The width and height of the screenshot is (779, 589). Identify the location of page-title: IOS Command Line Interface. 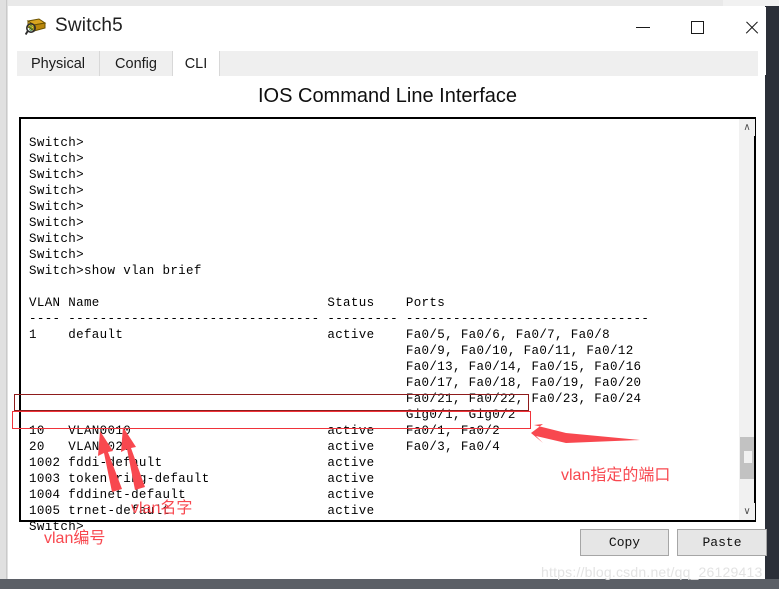
(387, 96).